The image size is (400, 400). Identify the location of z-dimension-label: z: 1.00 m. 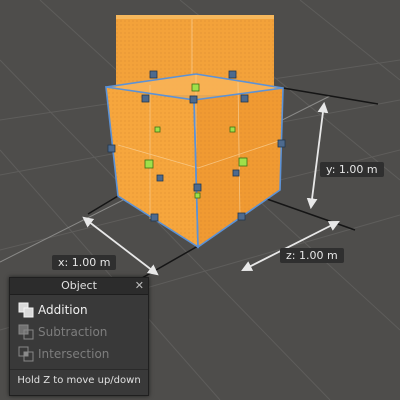
(312, 255).